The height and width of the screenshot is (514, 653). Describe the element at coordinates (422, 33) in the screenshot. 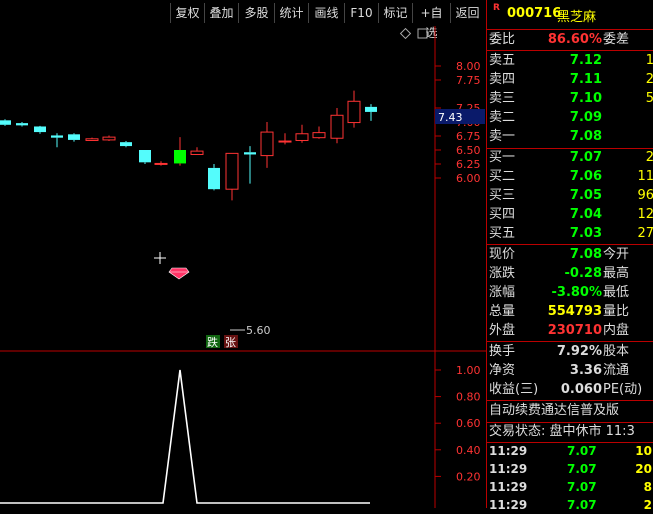

I see `square-icon` at that location.